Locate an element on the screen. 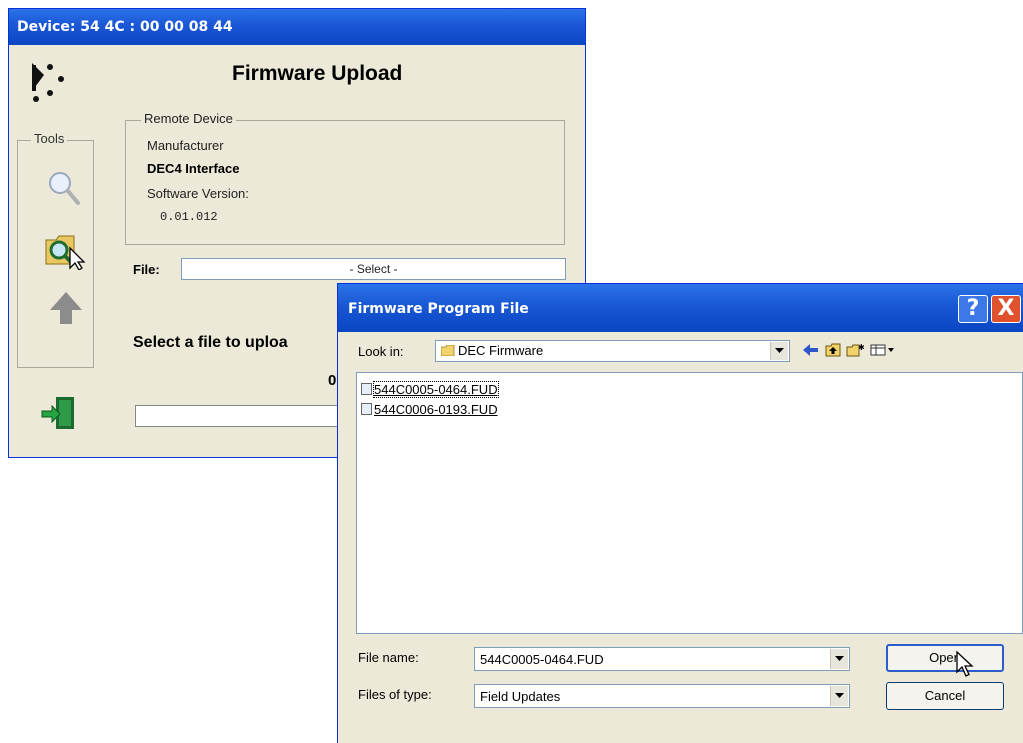  file-item-name: 544C0006-0193.FUD is located at coordinates (436, 409).